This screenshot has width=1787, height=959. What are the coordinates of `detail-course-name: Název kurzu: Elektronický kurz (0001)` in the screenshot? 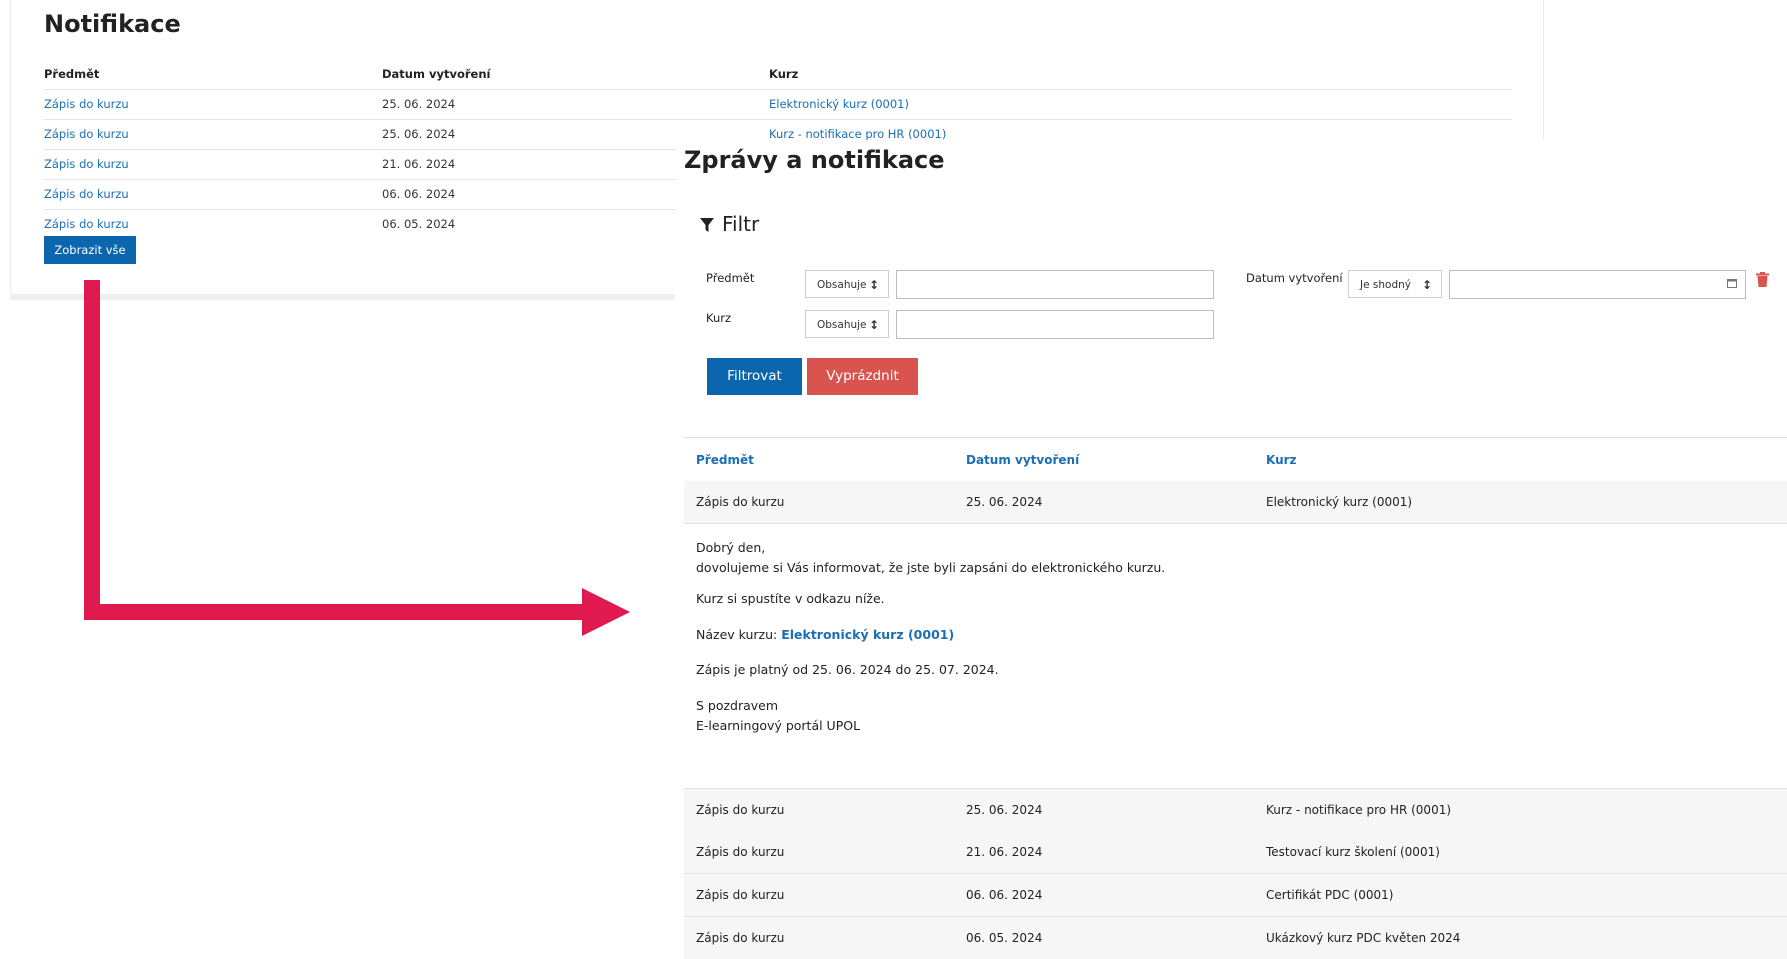 It's located at (825, 635).